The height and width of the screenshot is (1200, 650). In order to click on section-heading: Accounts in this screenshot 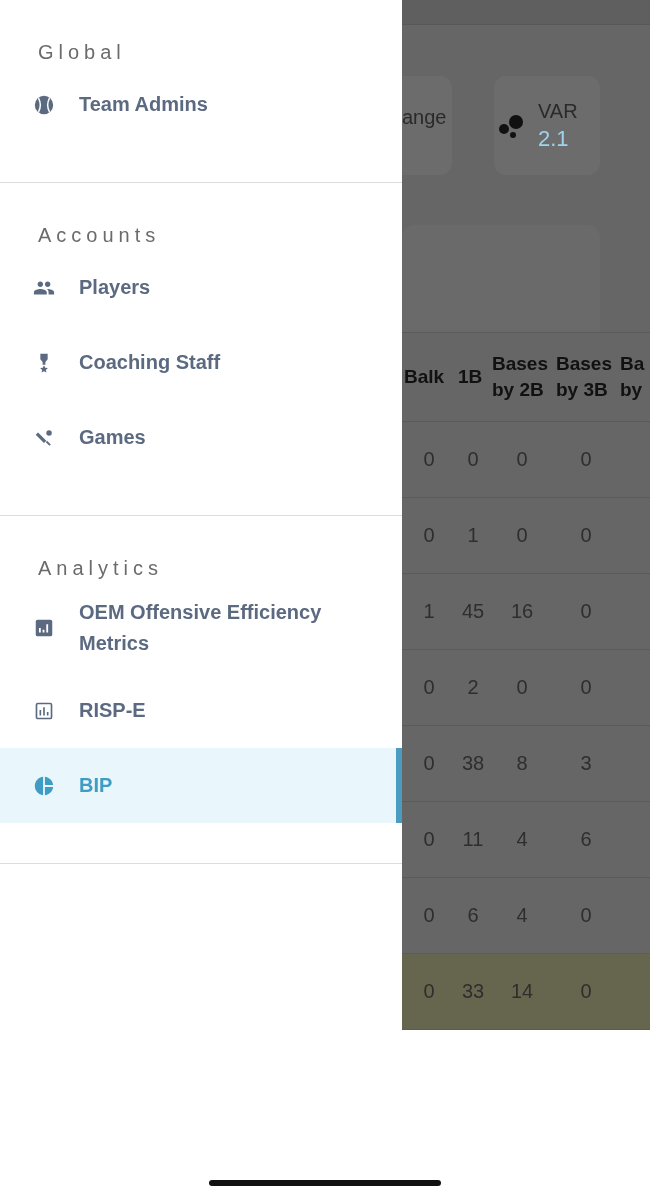, I will do `click(99, 235)`.